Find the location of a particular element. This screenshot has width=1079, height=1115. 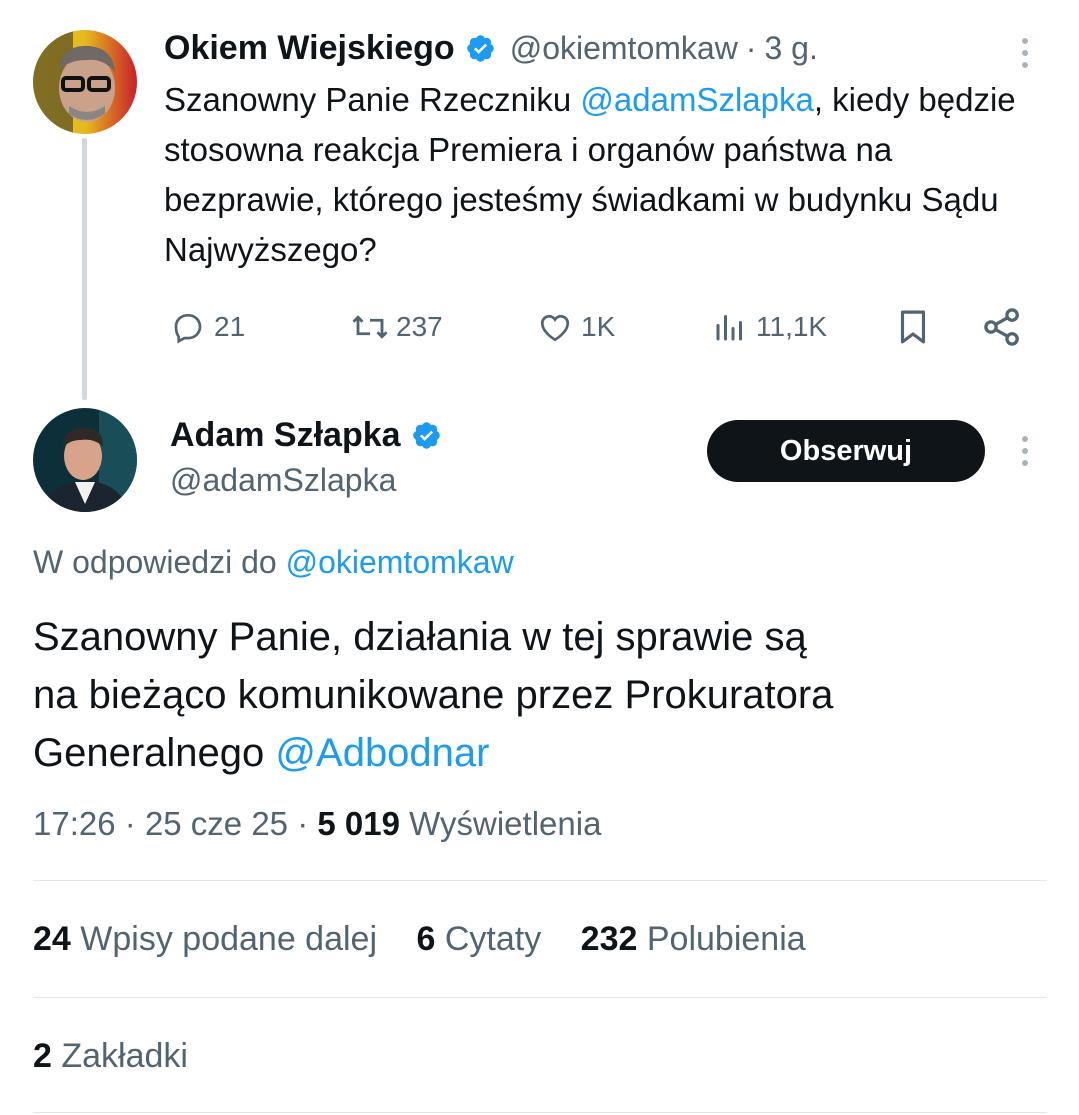

reply-to-line: W odpowiedzi do @okiemtomkaw is located at coordinates (273, 562).